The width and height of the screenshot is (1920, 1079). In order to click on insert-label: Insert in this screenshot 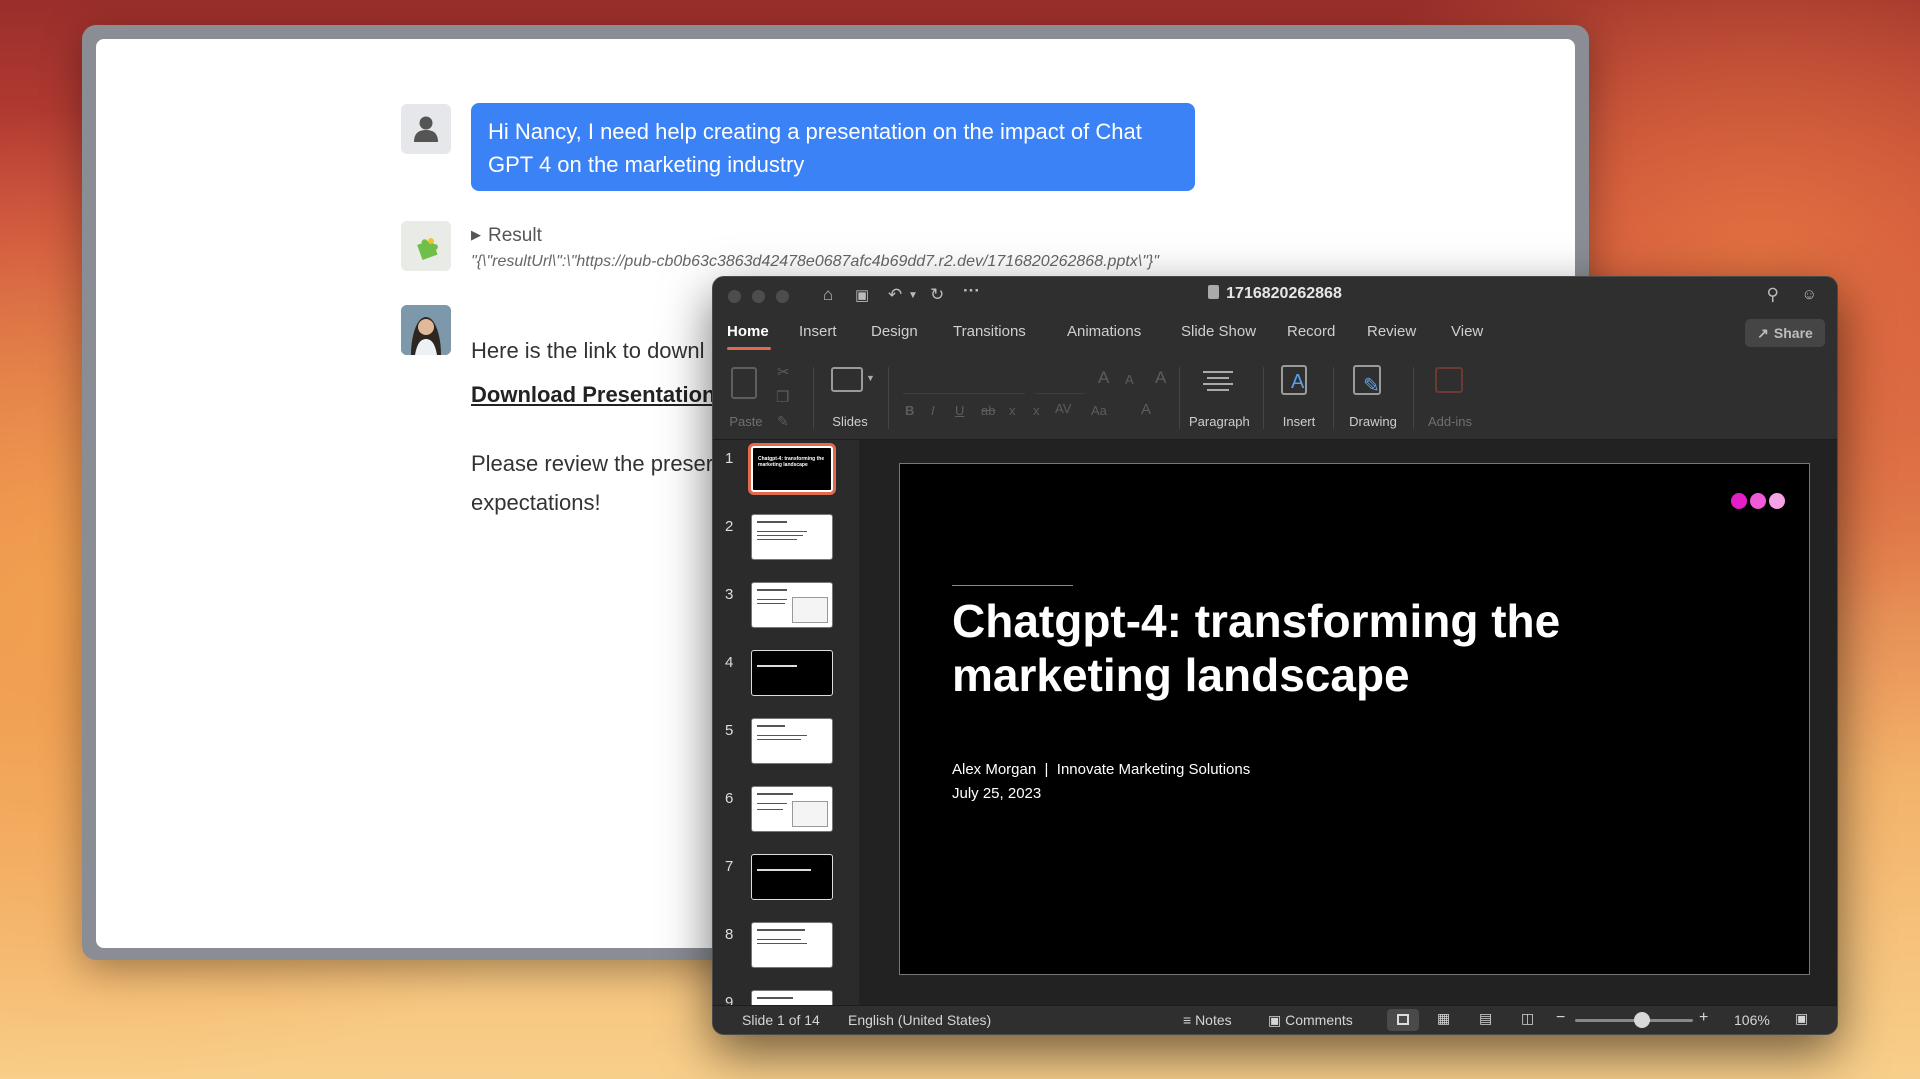, I will do `click(1299, 421)`.